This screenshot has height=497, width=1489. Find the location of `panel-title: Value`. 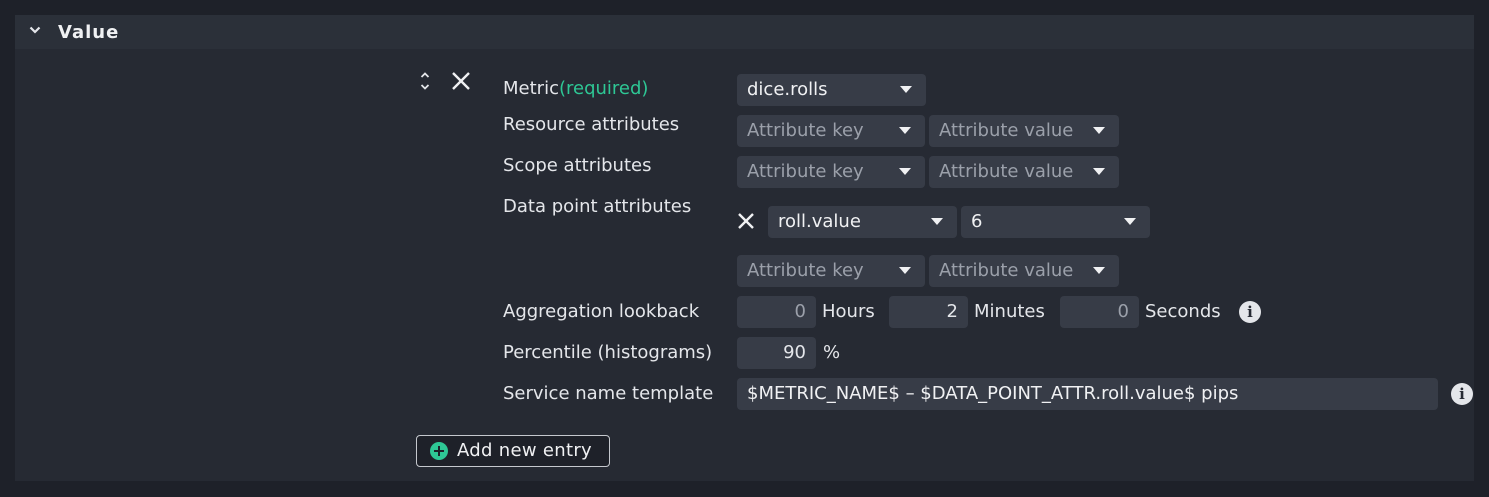

panel-title: Value is located at coordinates (89, 32).